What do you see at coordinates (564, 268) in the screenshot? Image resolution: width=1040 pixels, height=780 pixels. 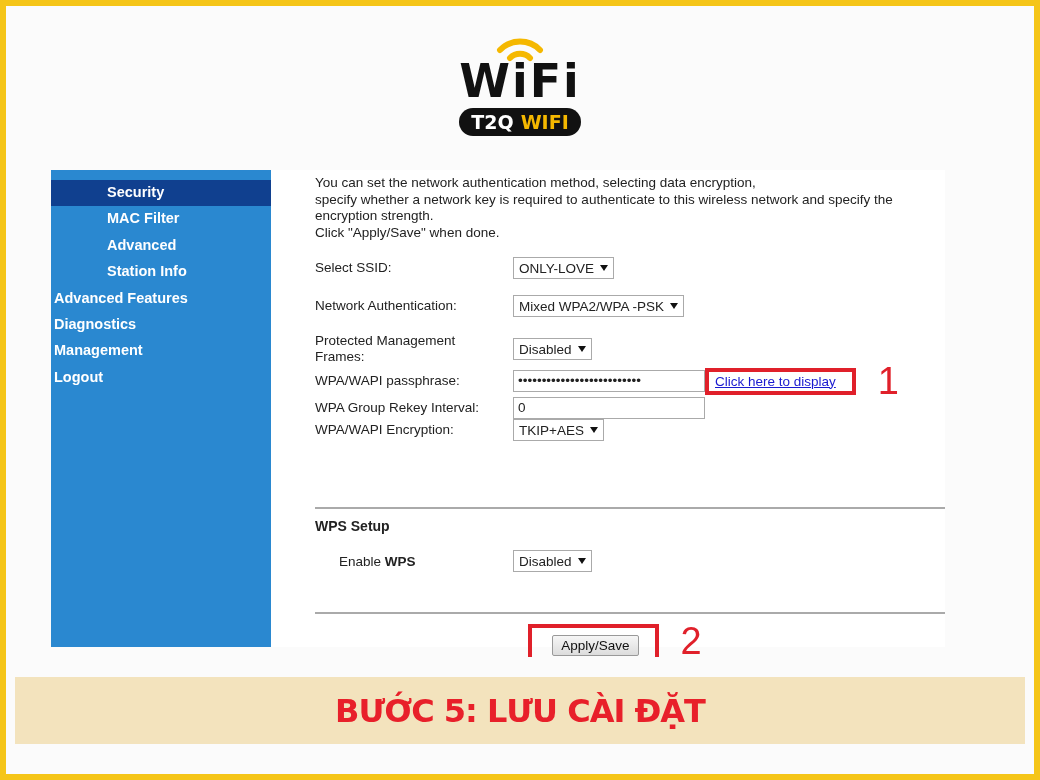 I see `dropdown: ONLY-LOVE` at bounding box center [564, 268].